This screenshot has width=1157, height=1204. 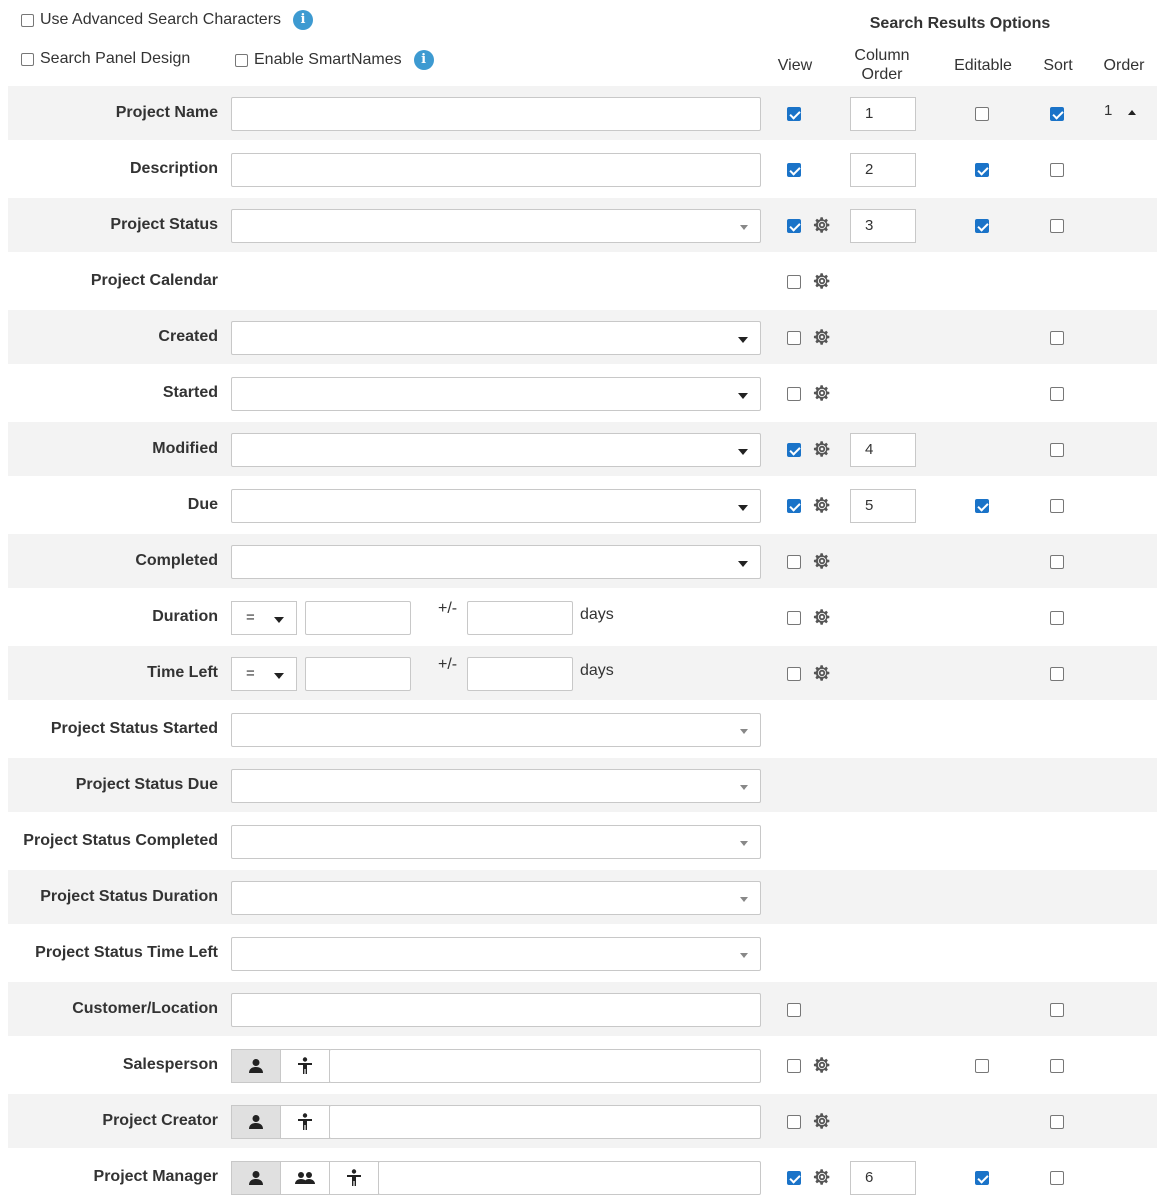 What do you see at coordinates (105, 59) in the screenshot?
I see `panel-design-option: Search Panel Design` at bounding box center [105, 59].